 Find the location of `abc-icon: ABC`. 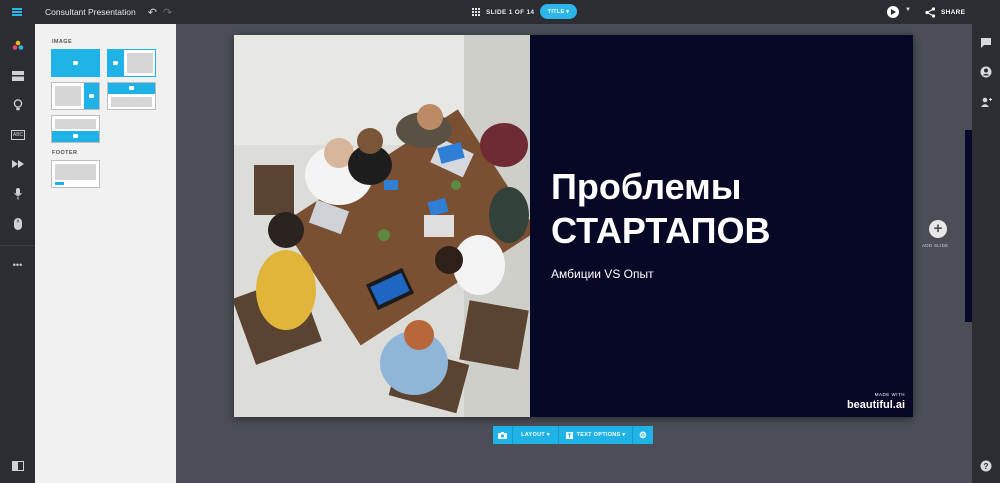

abc-icon: ABC is located at coordinates (18, 134).